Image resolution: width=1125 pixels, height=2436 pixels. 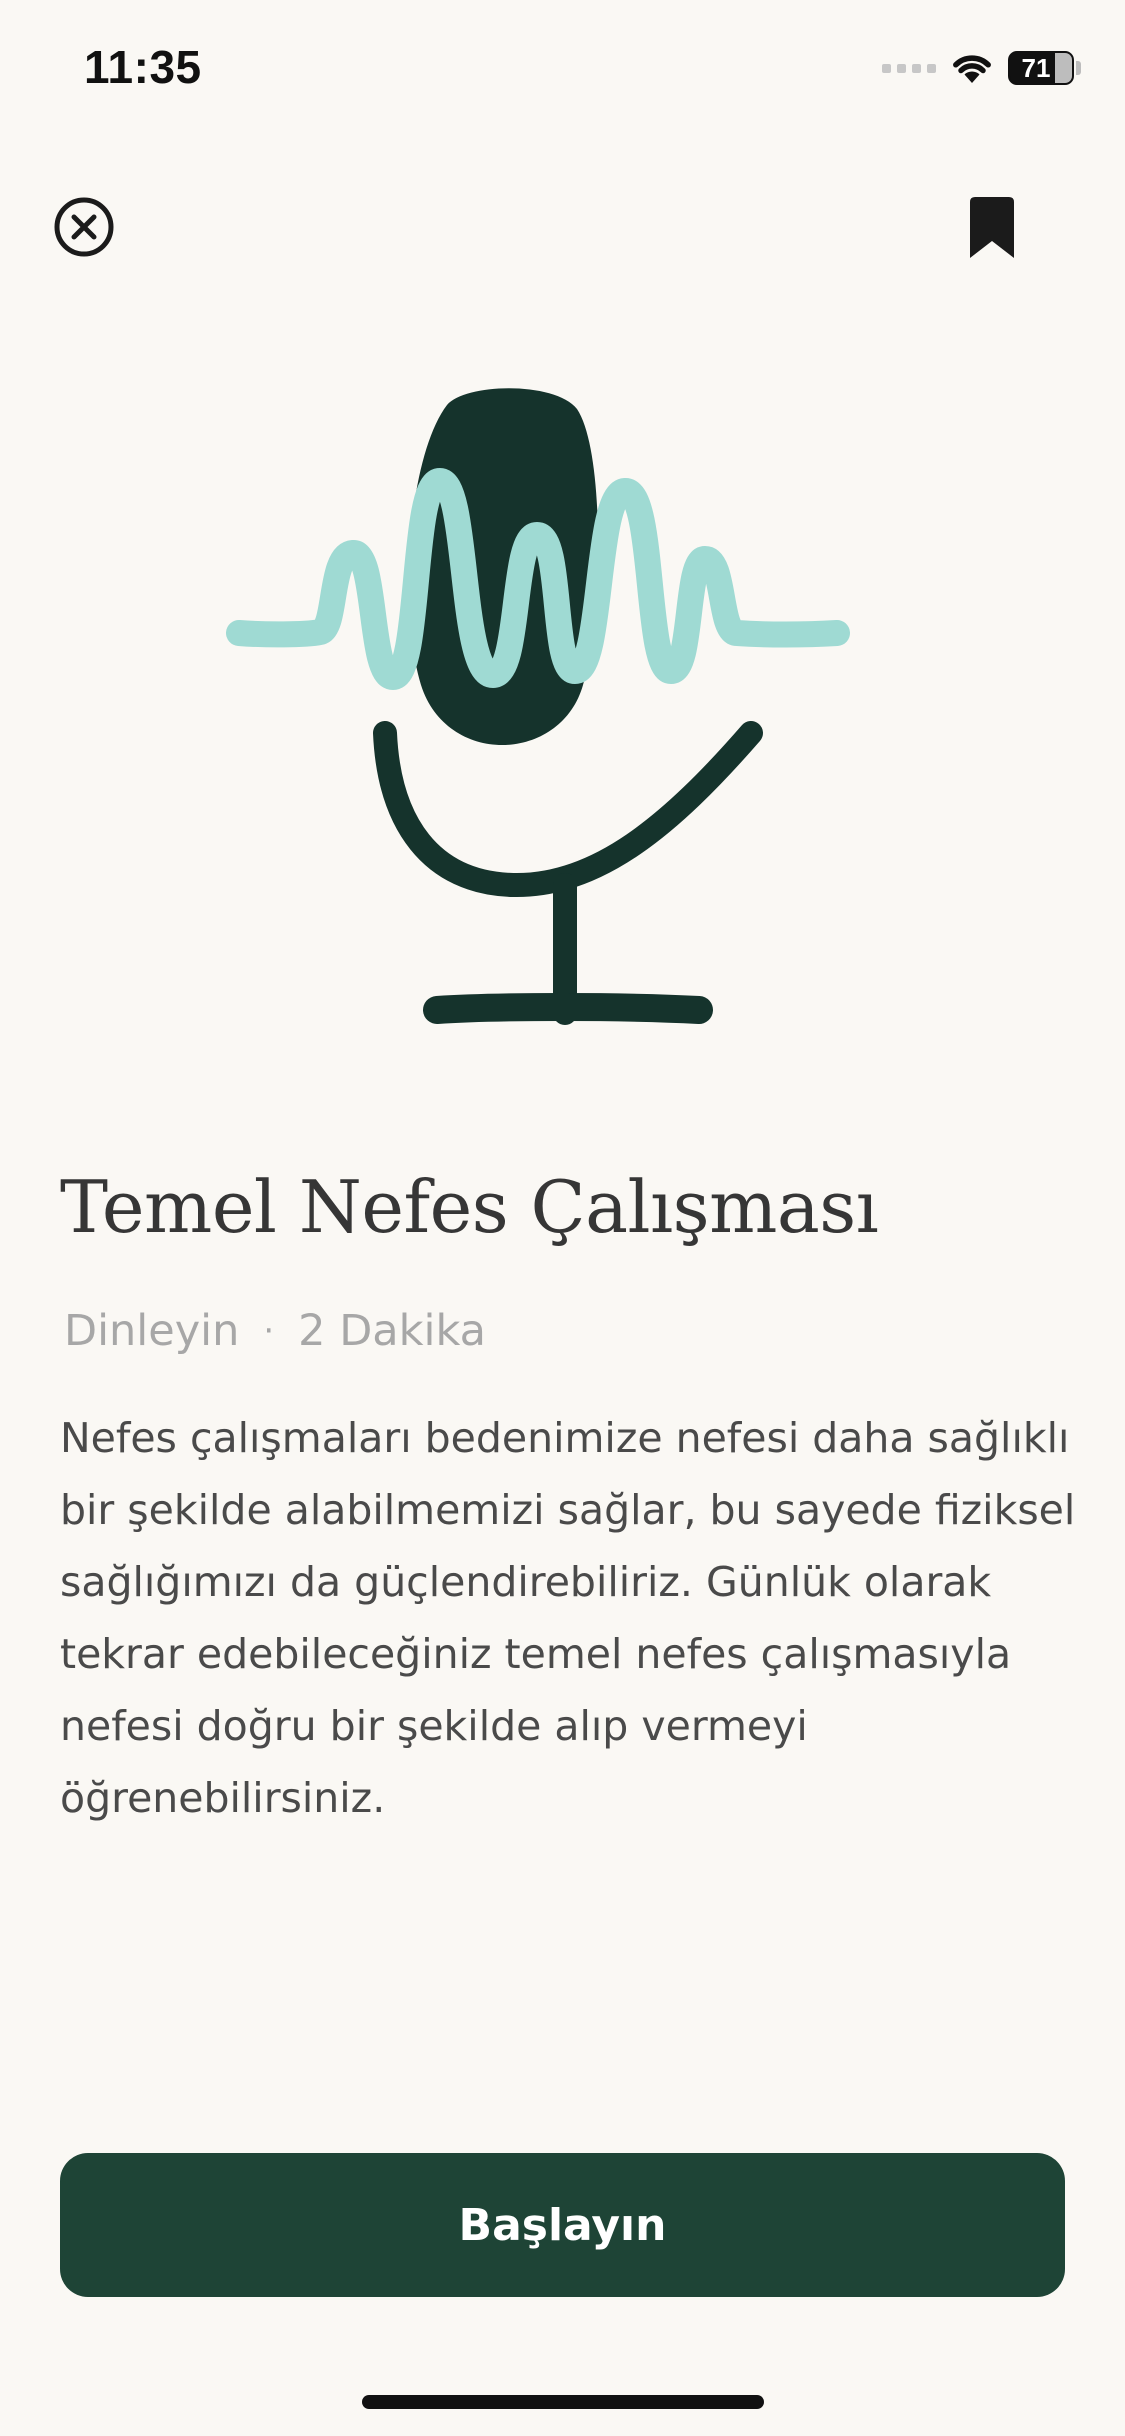 I want to click on mic-head, so click(x=503, y=567).